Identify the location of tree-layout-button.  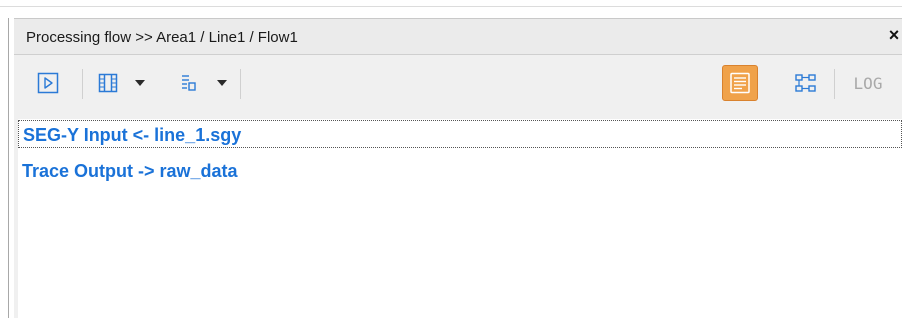
(188, 83).